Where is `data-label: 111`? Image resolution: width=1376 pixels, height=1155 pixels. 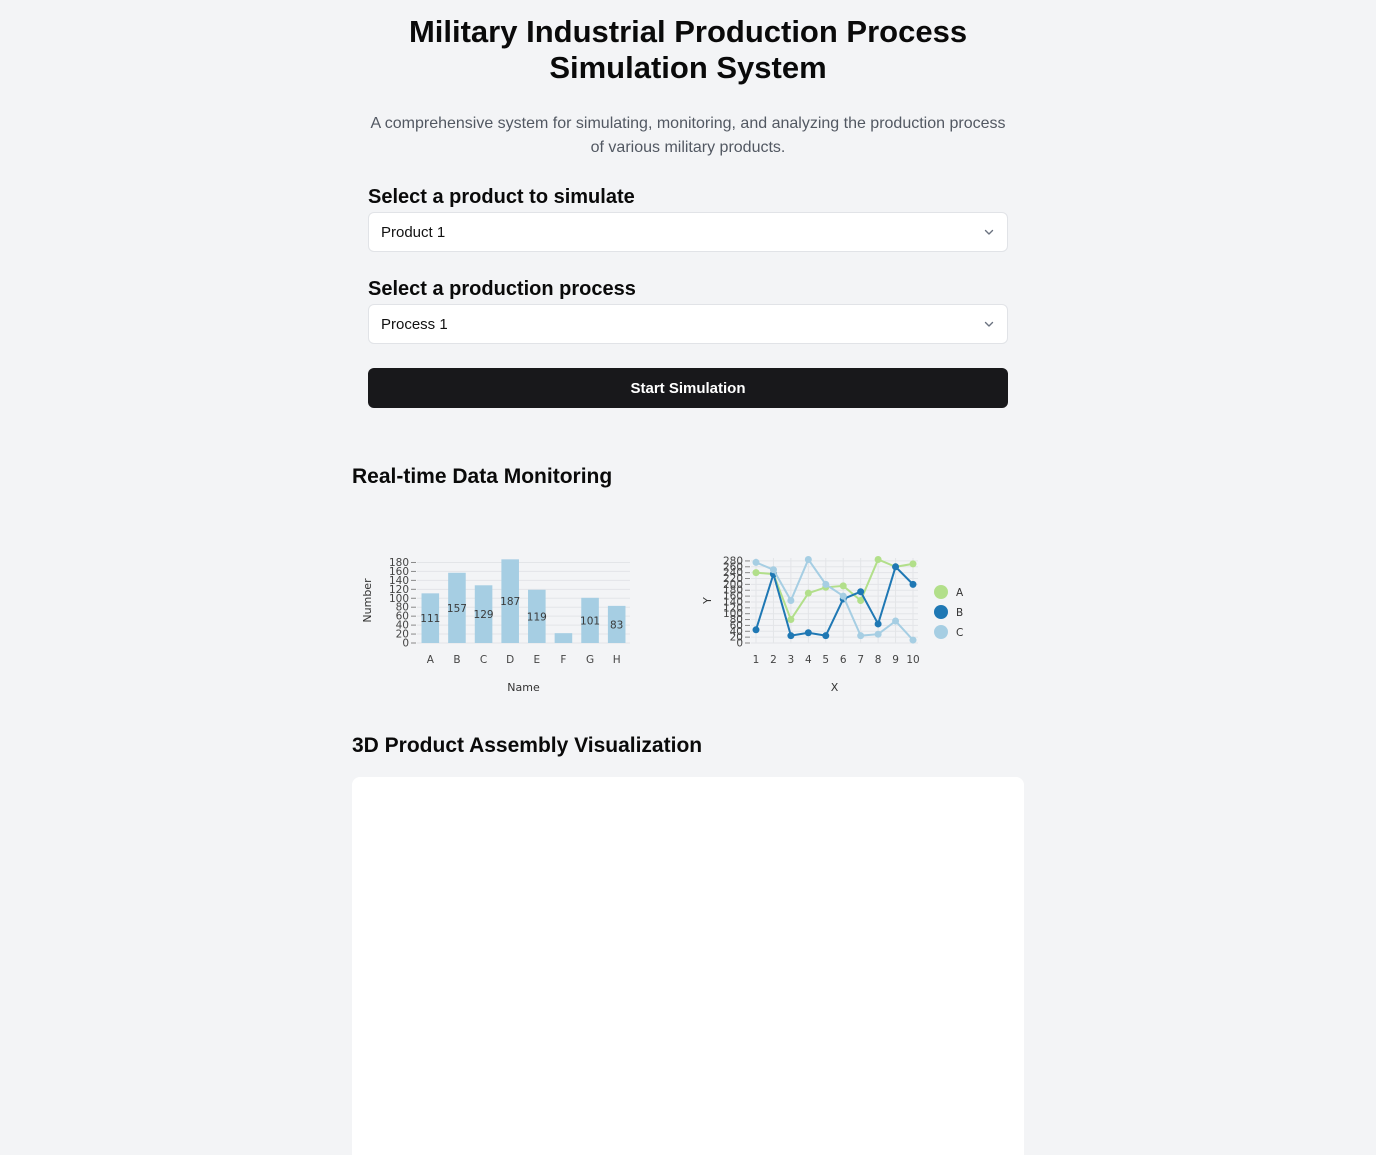
data-label: 111 is located at coordinates (430, 619).